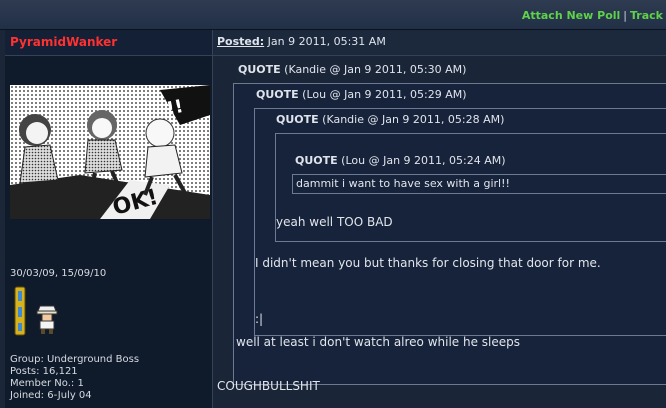 Image resolution: width=666 pixels, height=408 pixels. Describe the element at coordinates (316, 160) in the screenshot. I see `quote-4-label: QUOTE` at that location.